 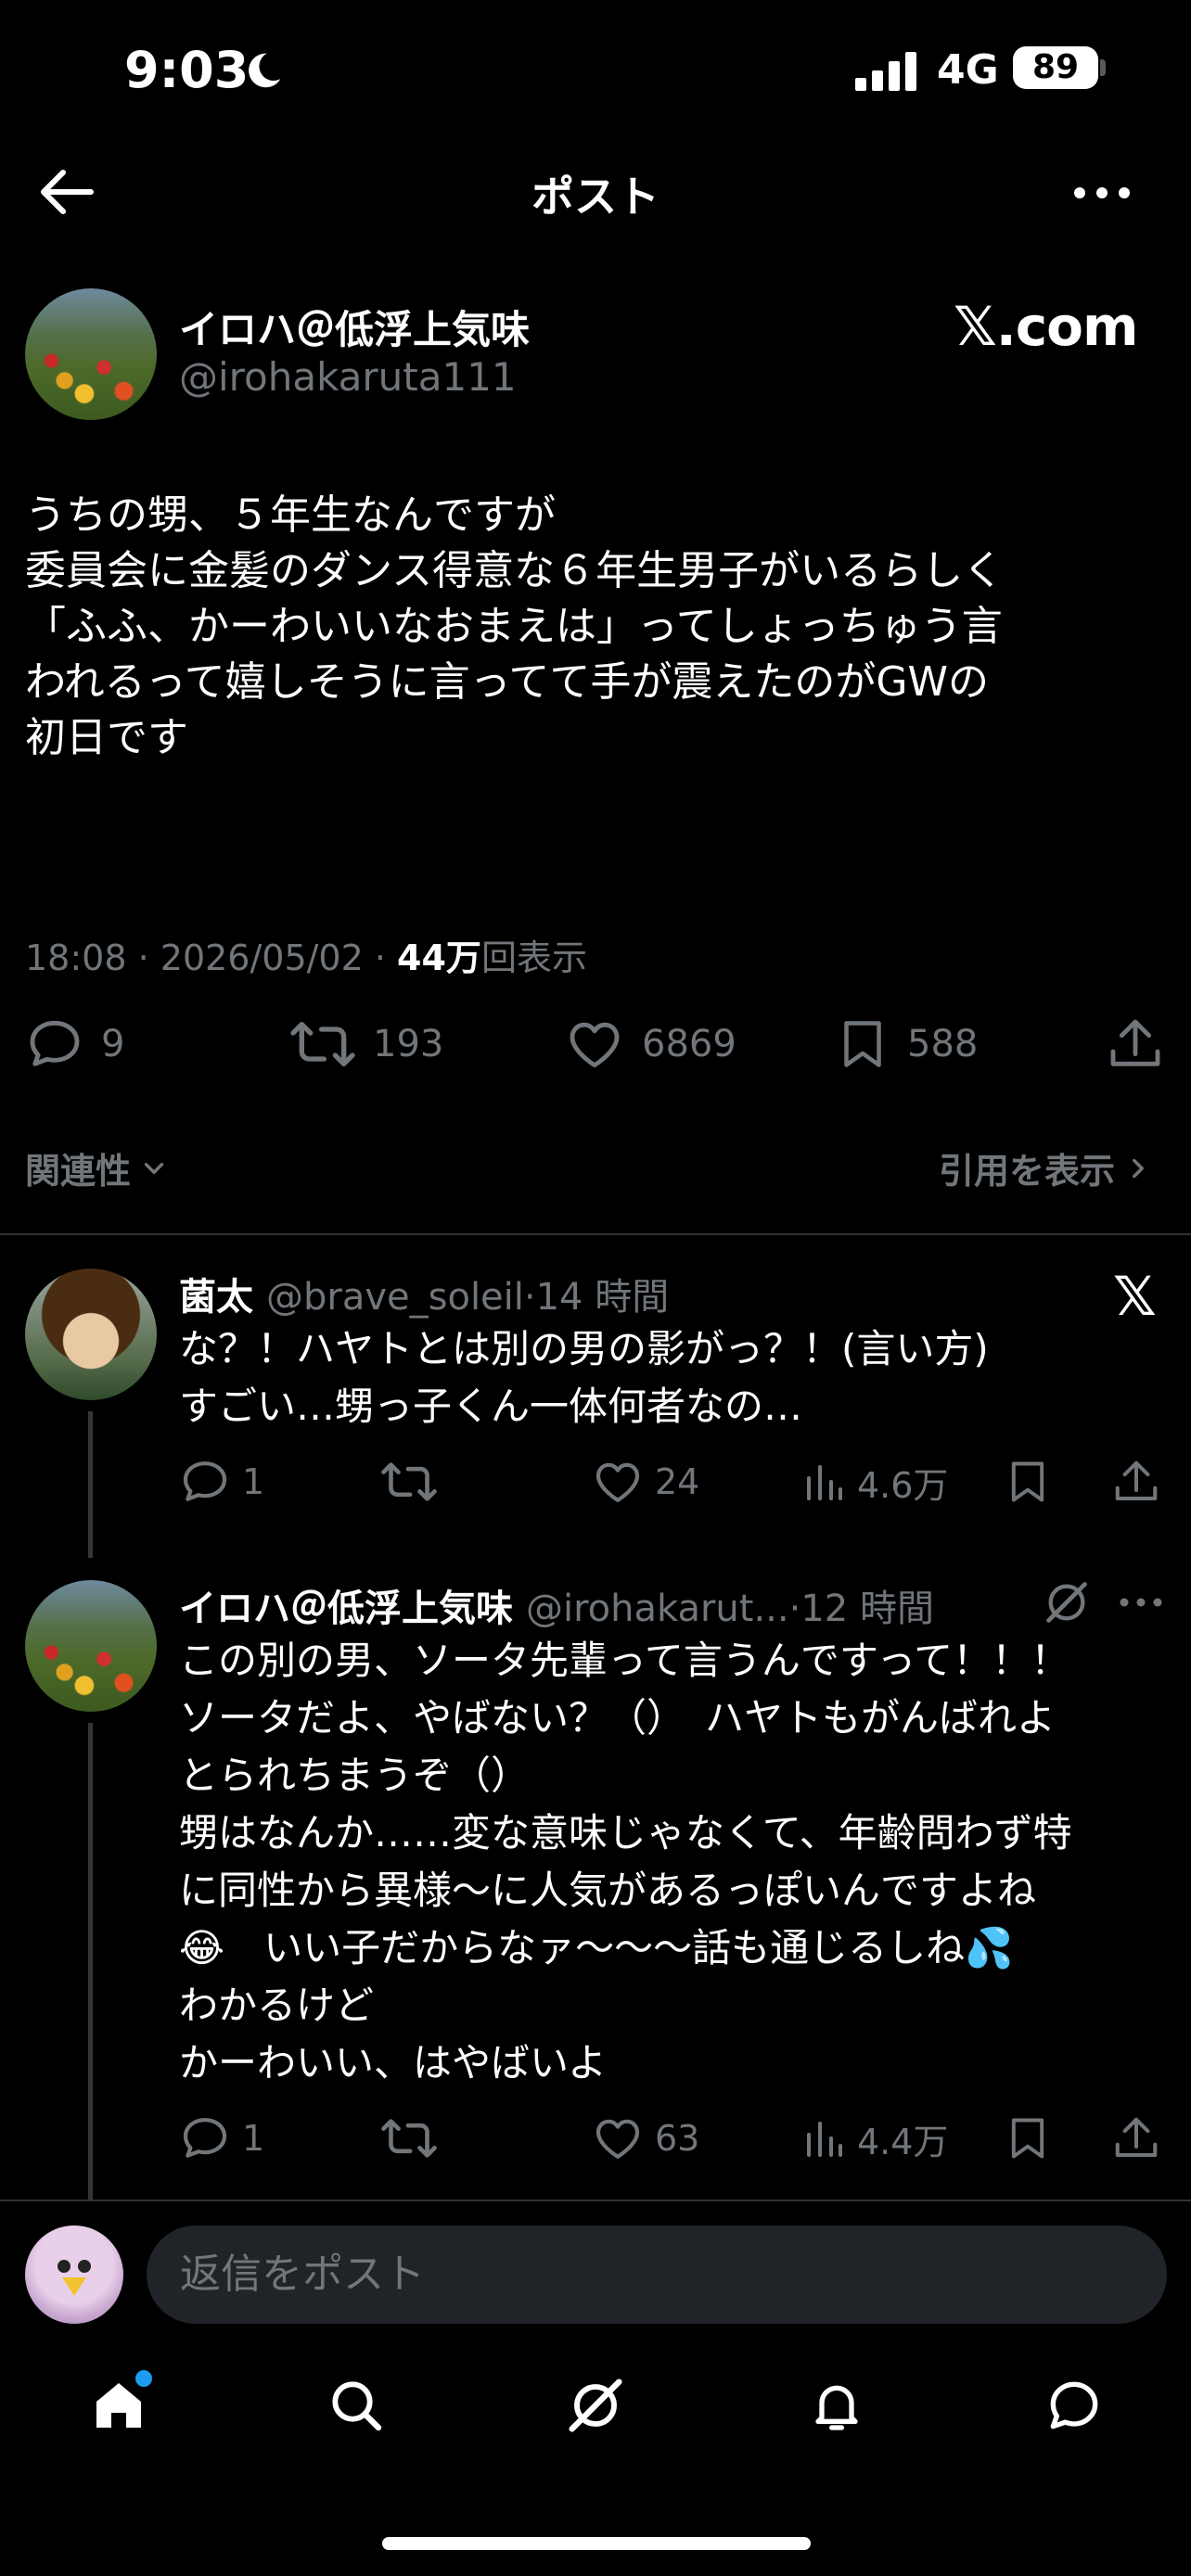 I want to click on reply-line: とられちまうぞ（）, so click(x=355, y=1775).